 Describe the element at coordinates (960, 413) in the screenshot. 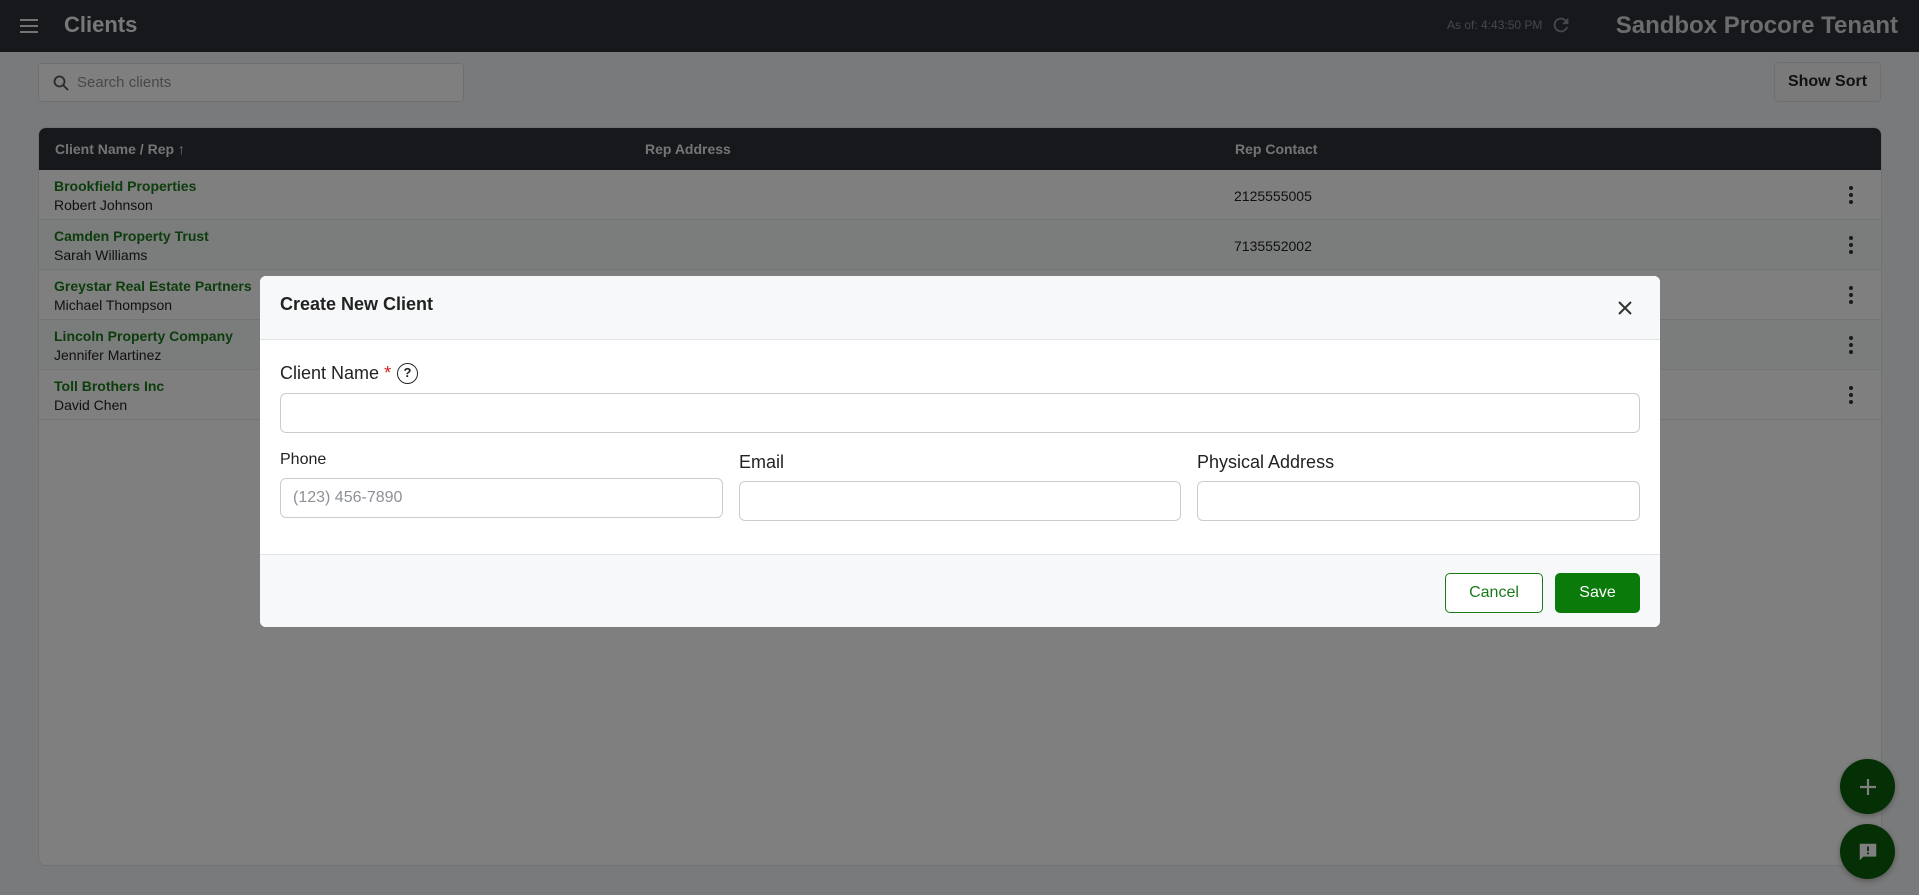

I see `client-name-input` at that location.